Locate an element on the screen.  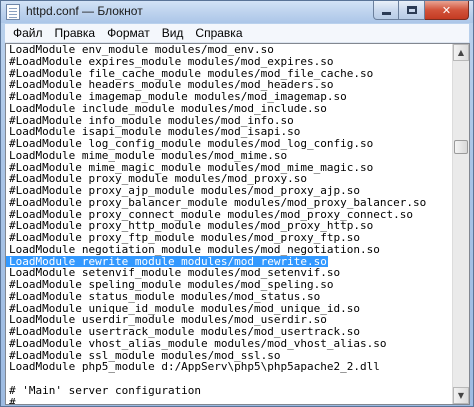
title-bar: httpd.conf — Блокнот ✕ is located at coordinates (237, 12).